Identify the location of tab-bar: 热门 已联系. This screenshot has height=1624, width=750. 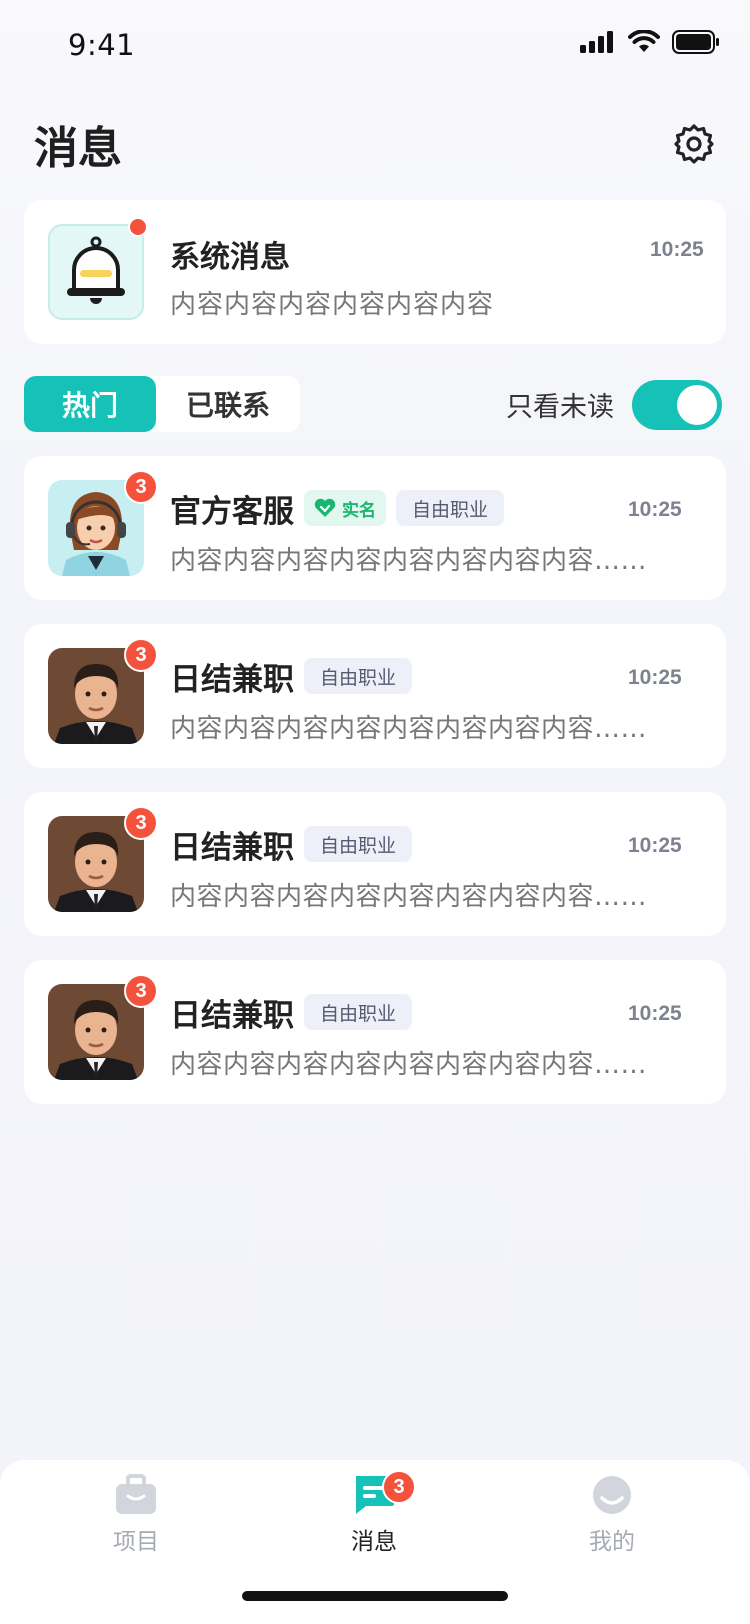
(162, 404).